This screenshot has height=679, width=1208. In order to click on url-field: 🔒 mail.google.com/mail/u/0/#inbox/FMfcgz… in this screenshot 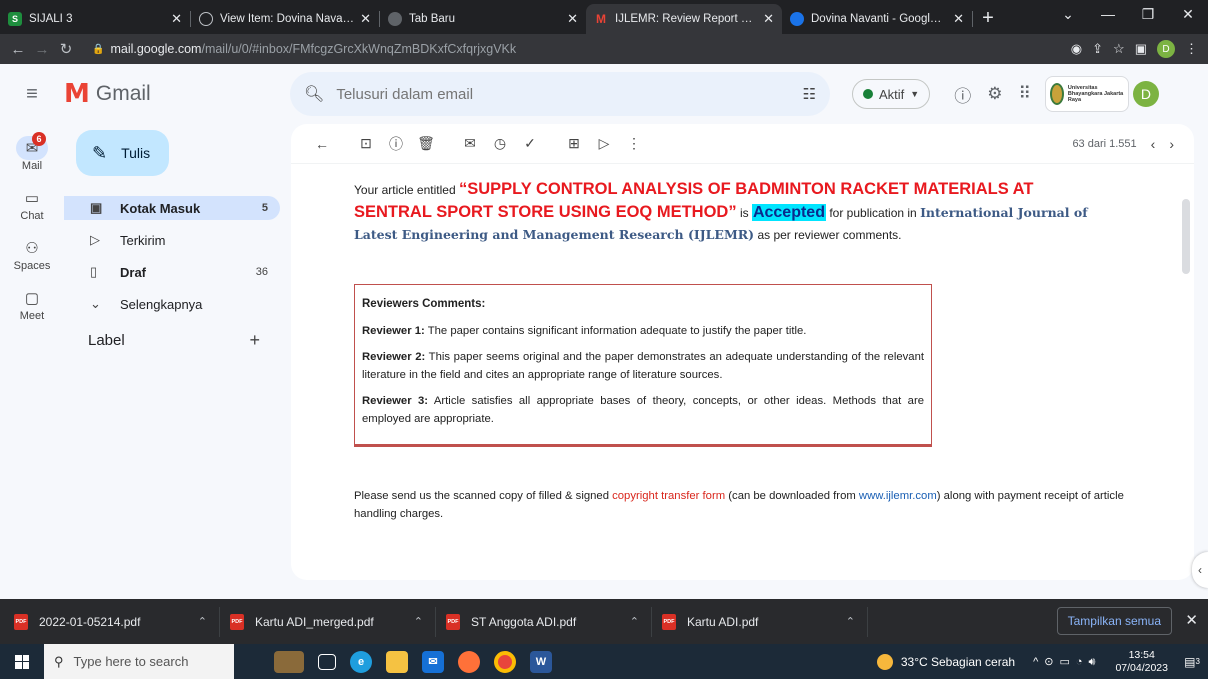, I will do `click(574, 49)`.